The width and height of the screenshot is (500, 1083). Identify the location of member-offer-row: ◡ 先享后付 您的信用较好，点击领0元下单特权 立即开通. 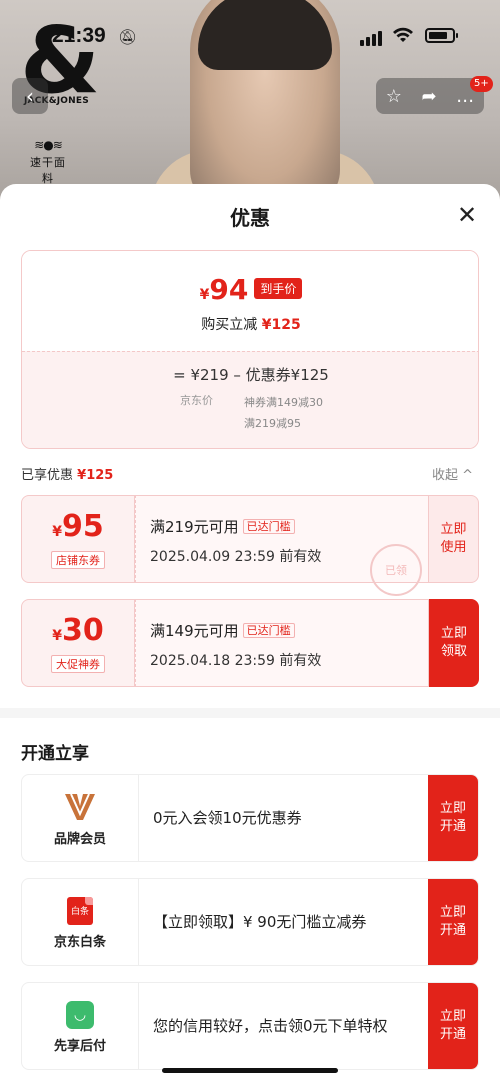
(250, 1026).